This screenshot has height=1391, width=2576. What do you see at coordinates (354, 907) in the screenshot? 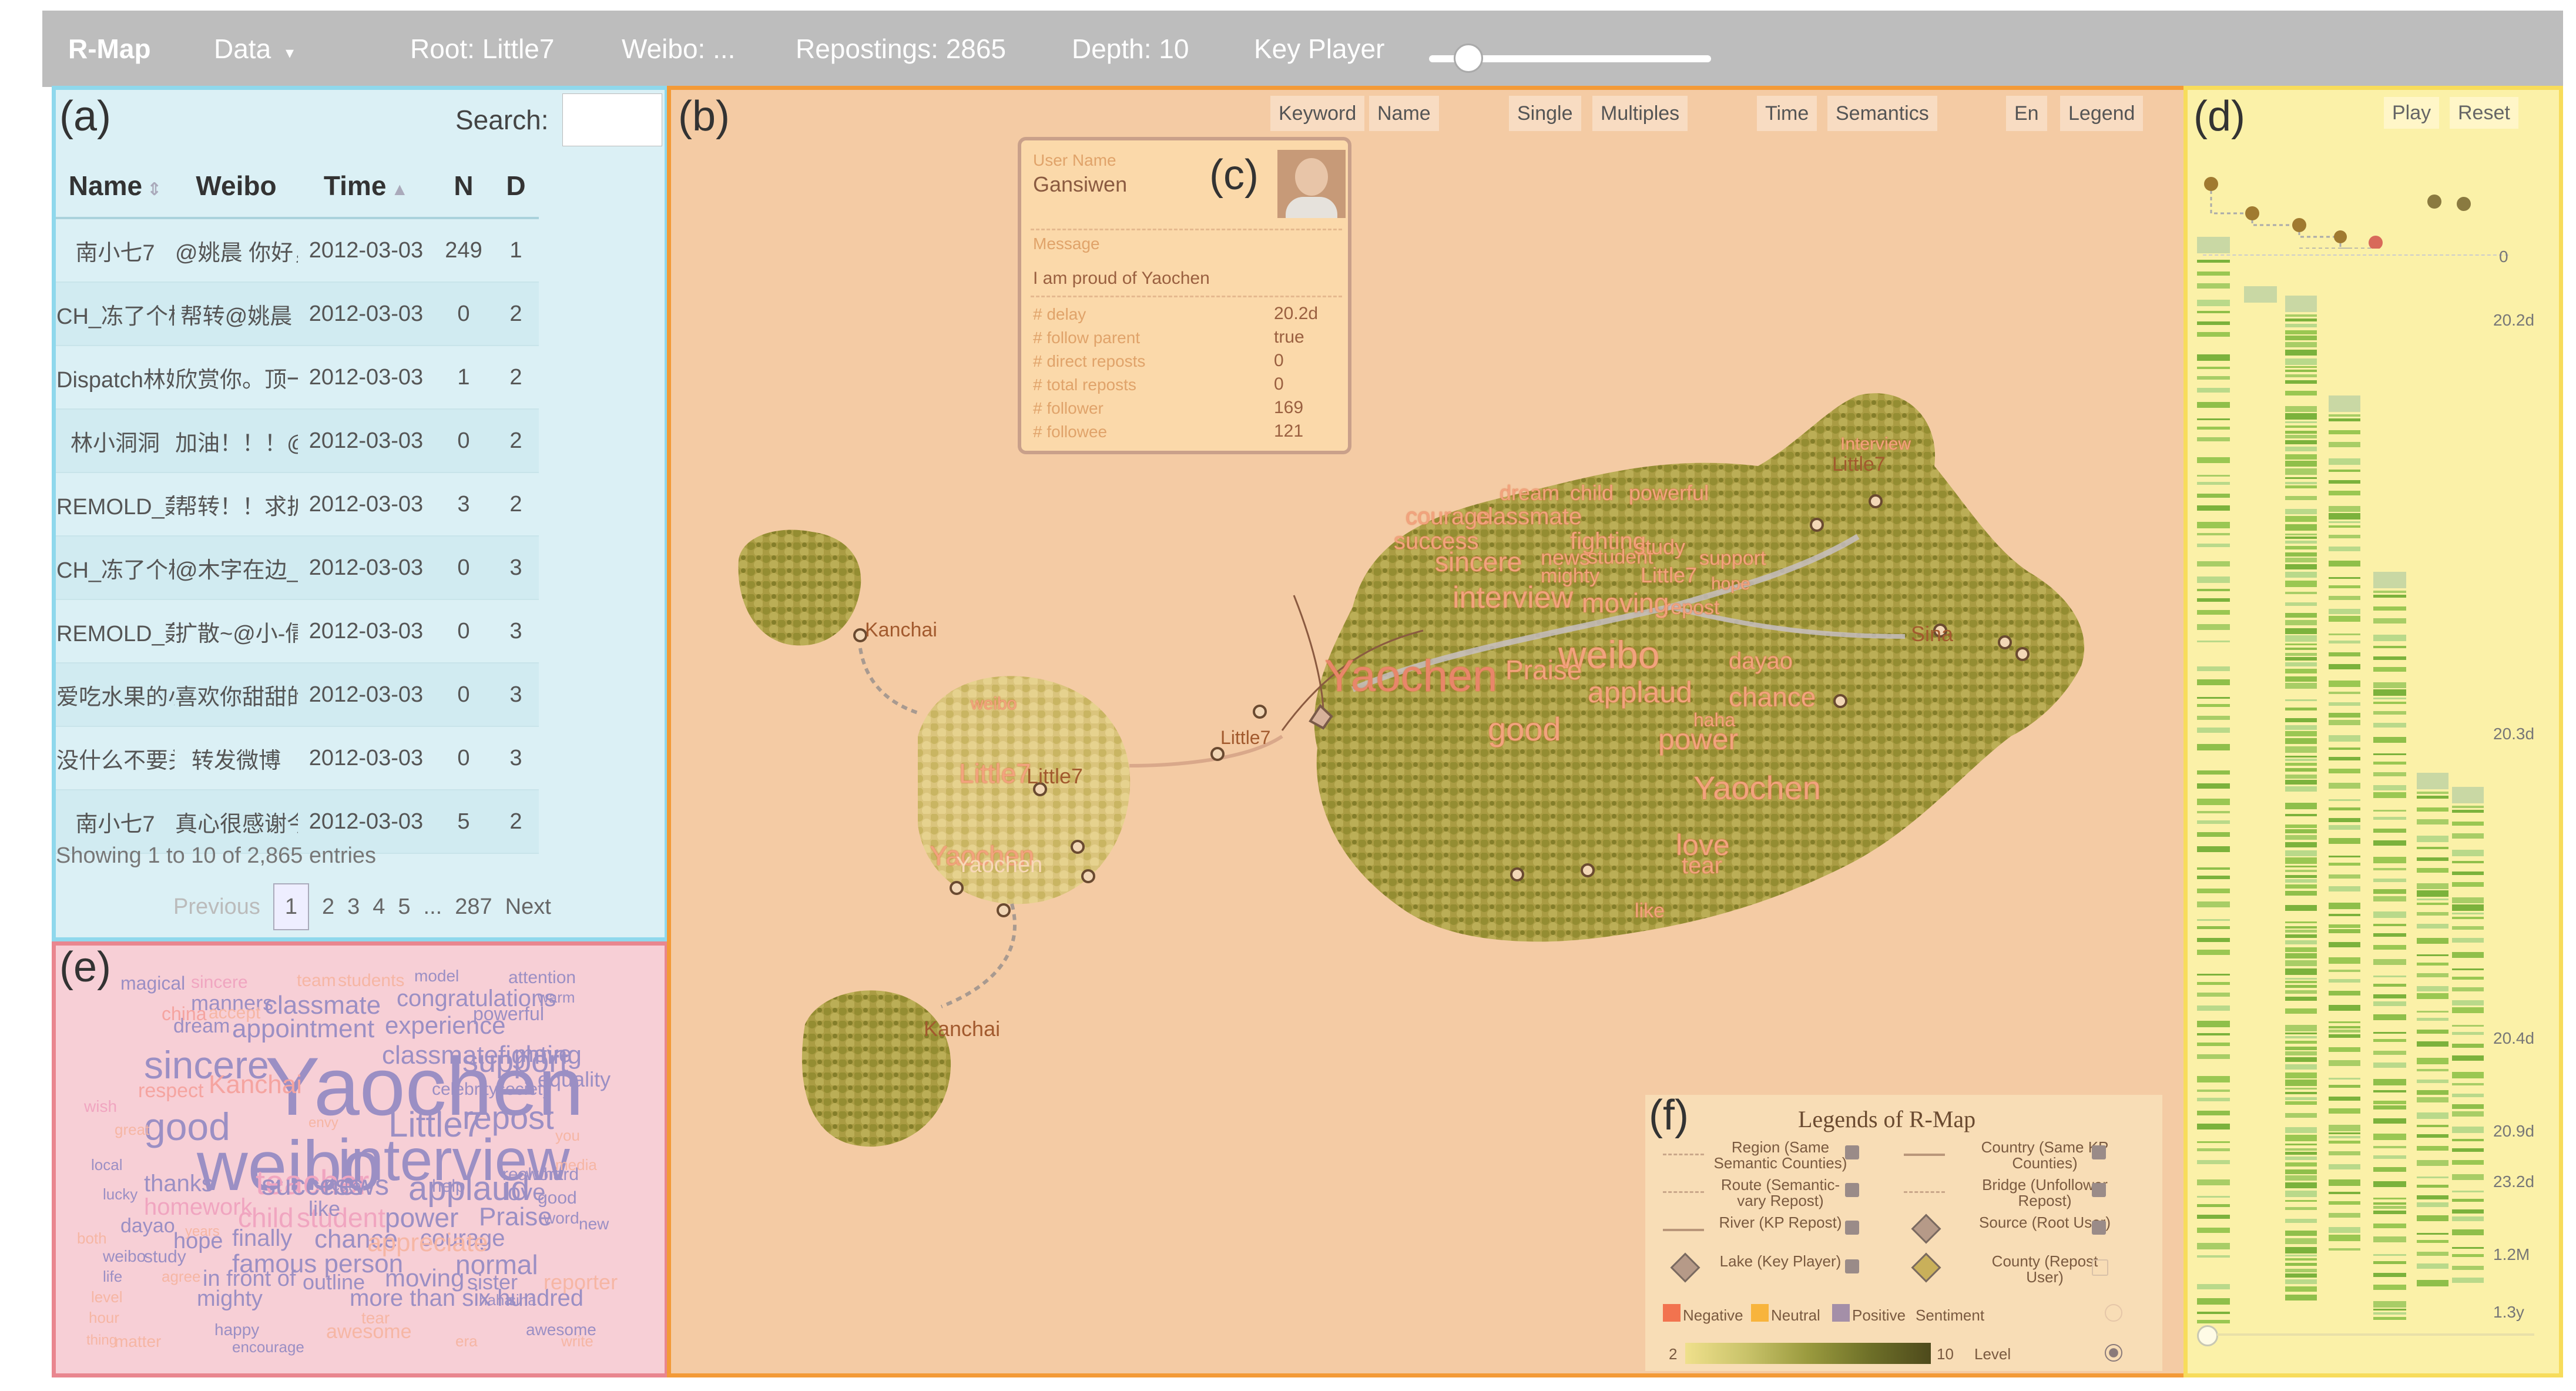
I see `page-button: 3` at bounding box center [354, 907].